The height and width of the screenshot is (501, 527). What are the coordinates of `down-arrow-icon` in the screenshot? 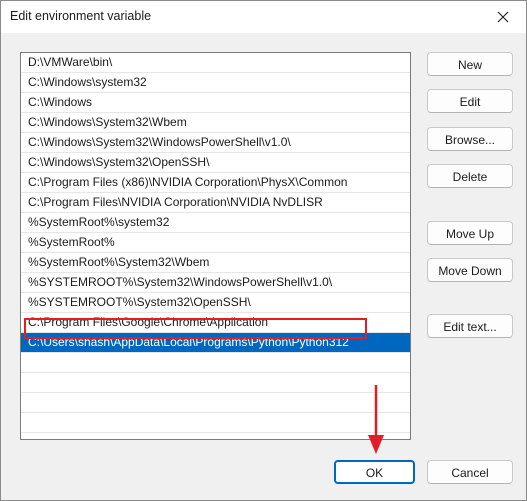 It's located at (376, 419).